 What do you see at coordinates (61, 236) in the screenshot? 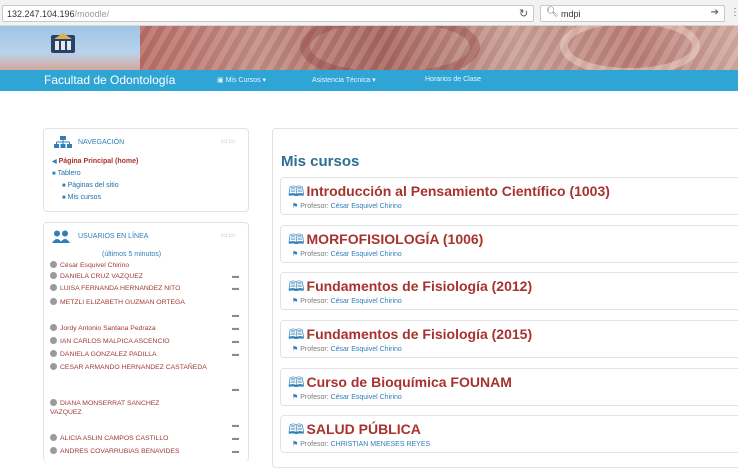
I see `users-icon` at bounding box center [61, 236].